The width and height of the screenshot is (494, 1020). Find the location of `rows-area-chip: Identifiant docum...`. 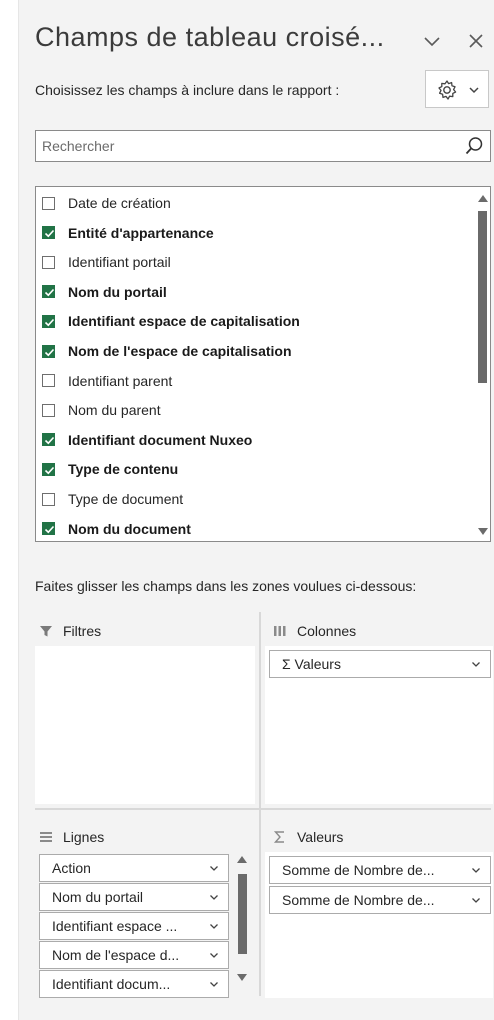

rows-area-chip: Identifiant docum... is located at coordinates (134, 984).